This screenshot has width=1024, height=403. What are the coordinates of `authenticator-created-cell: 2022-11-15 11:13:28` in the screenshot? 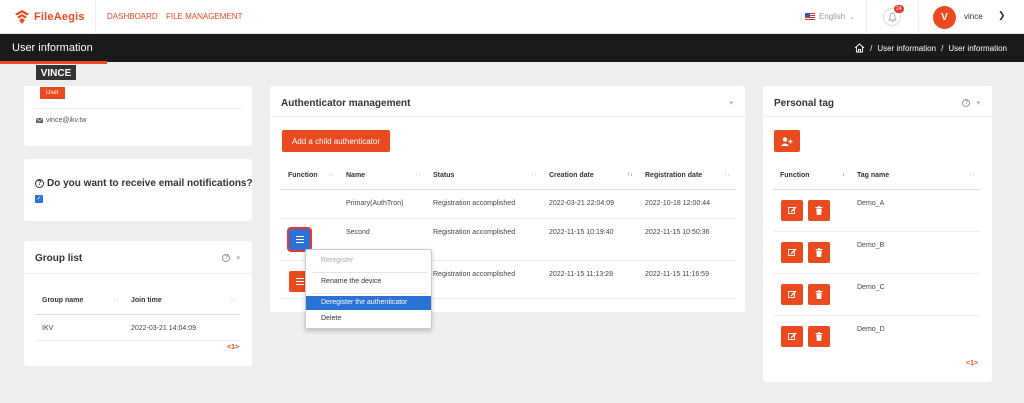 It's located at (590, 279).